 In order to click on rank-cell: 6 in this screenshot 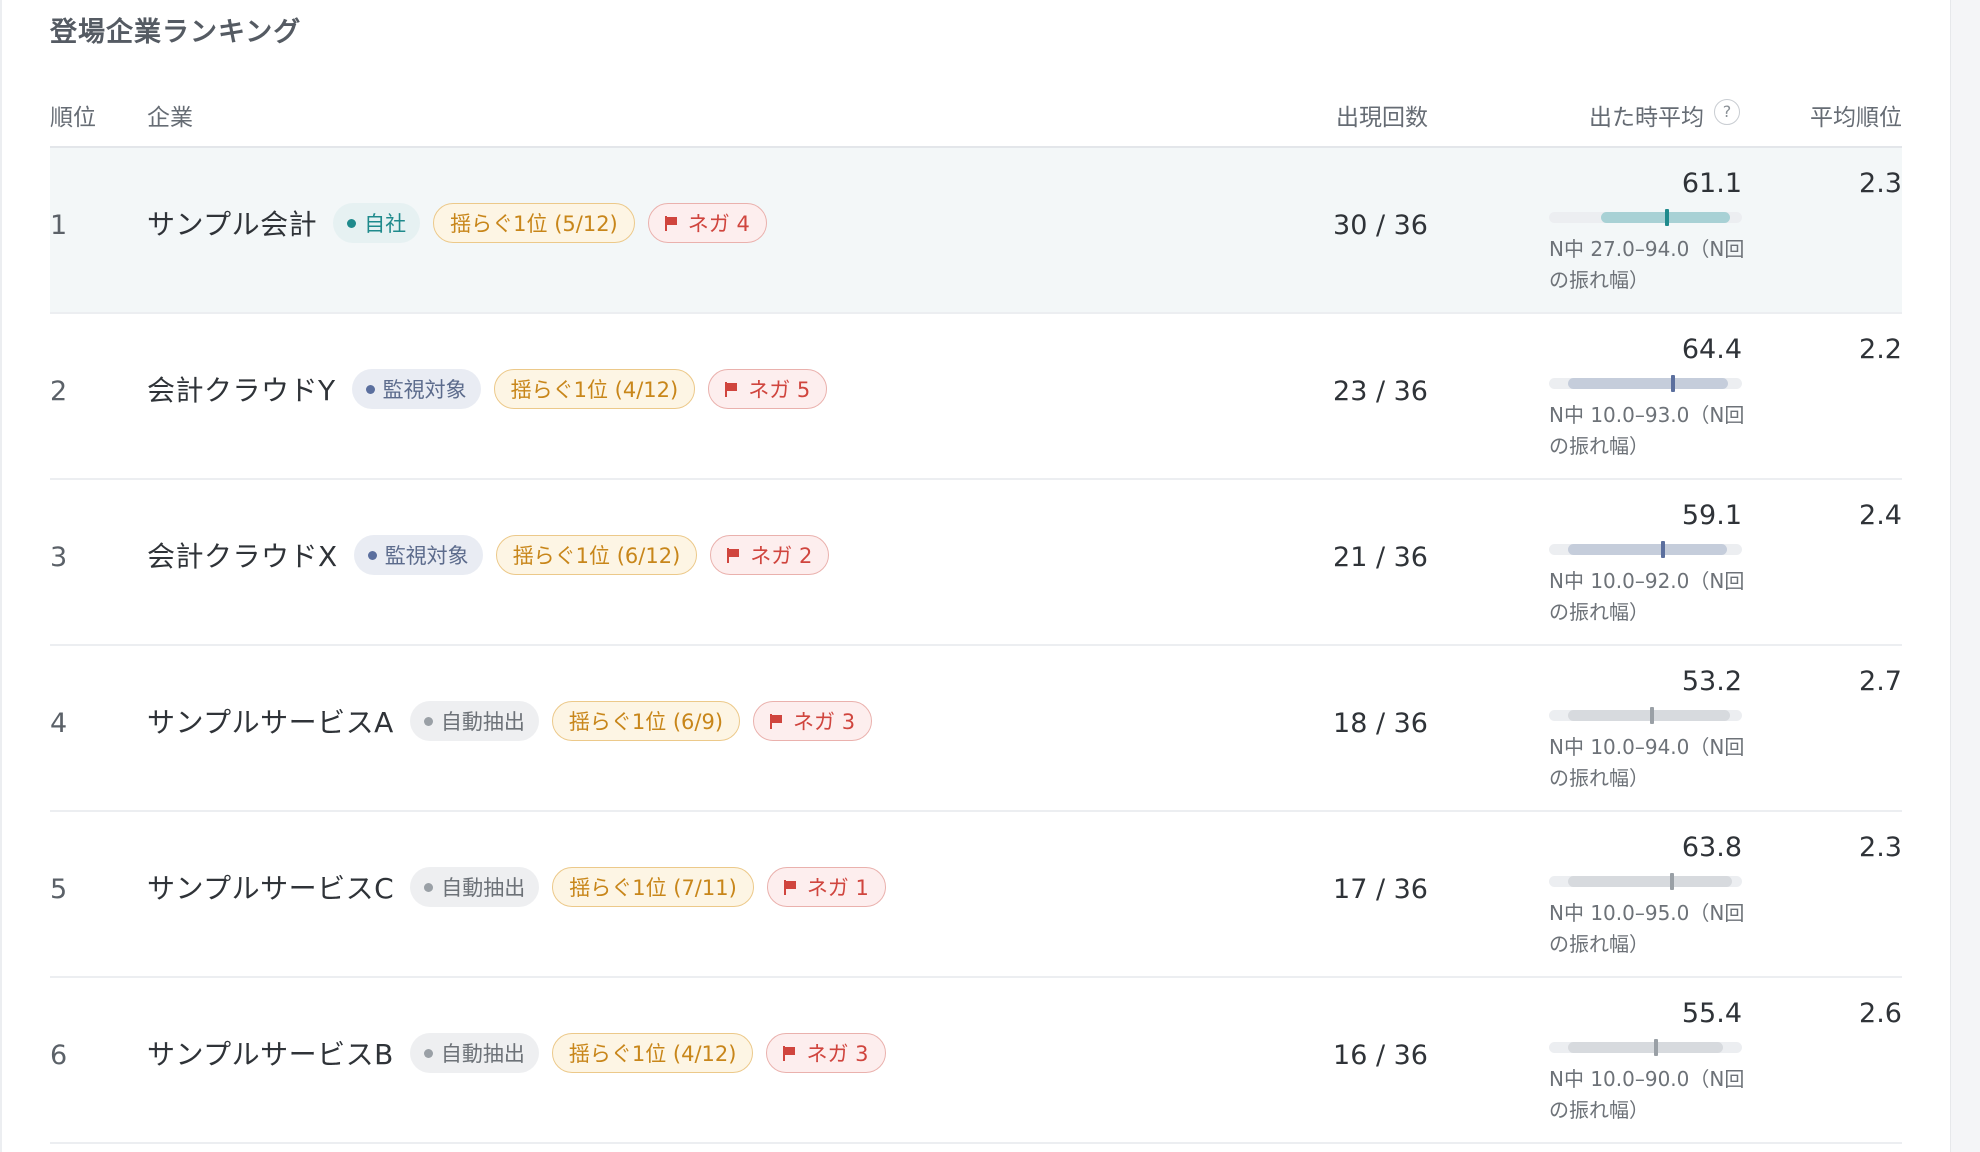, I will do `click(59, 1055)`.